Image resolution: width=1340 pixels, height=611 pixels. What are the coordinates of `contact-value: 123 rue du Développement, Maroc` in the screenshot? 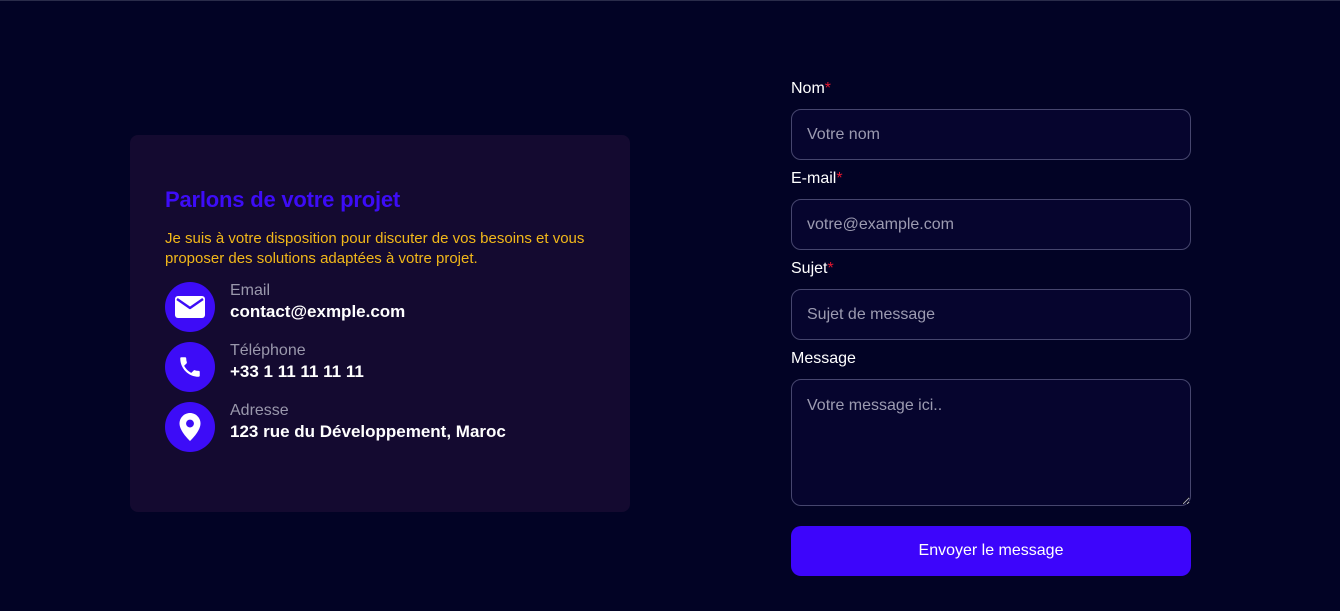 It's located at (368, 431).